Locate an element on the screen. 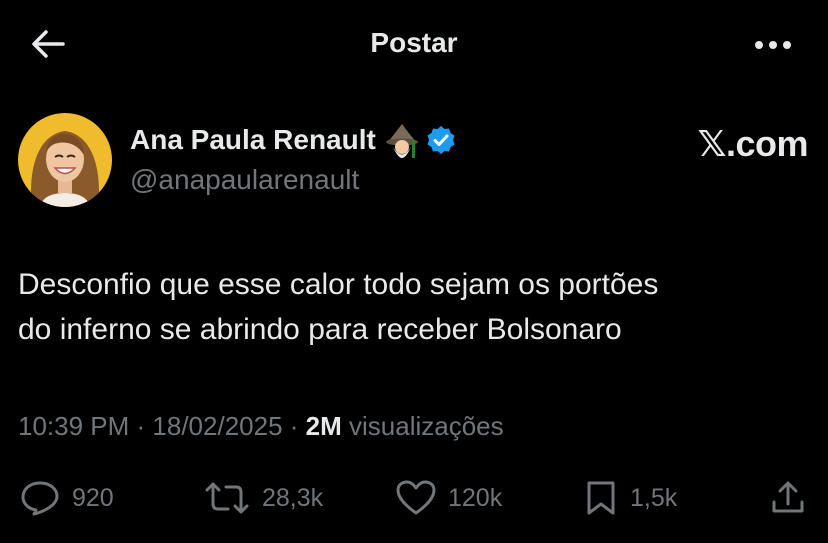 This screenshot has width=828, height=543. like-button: 120k is located at coordinates (449, 498).